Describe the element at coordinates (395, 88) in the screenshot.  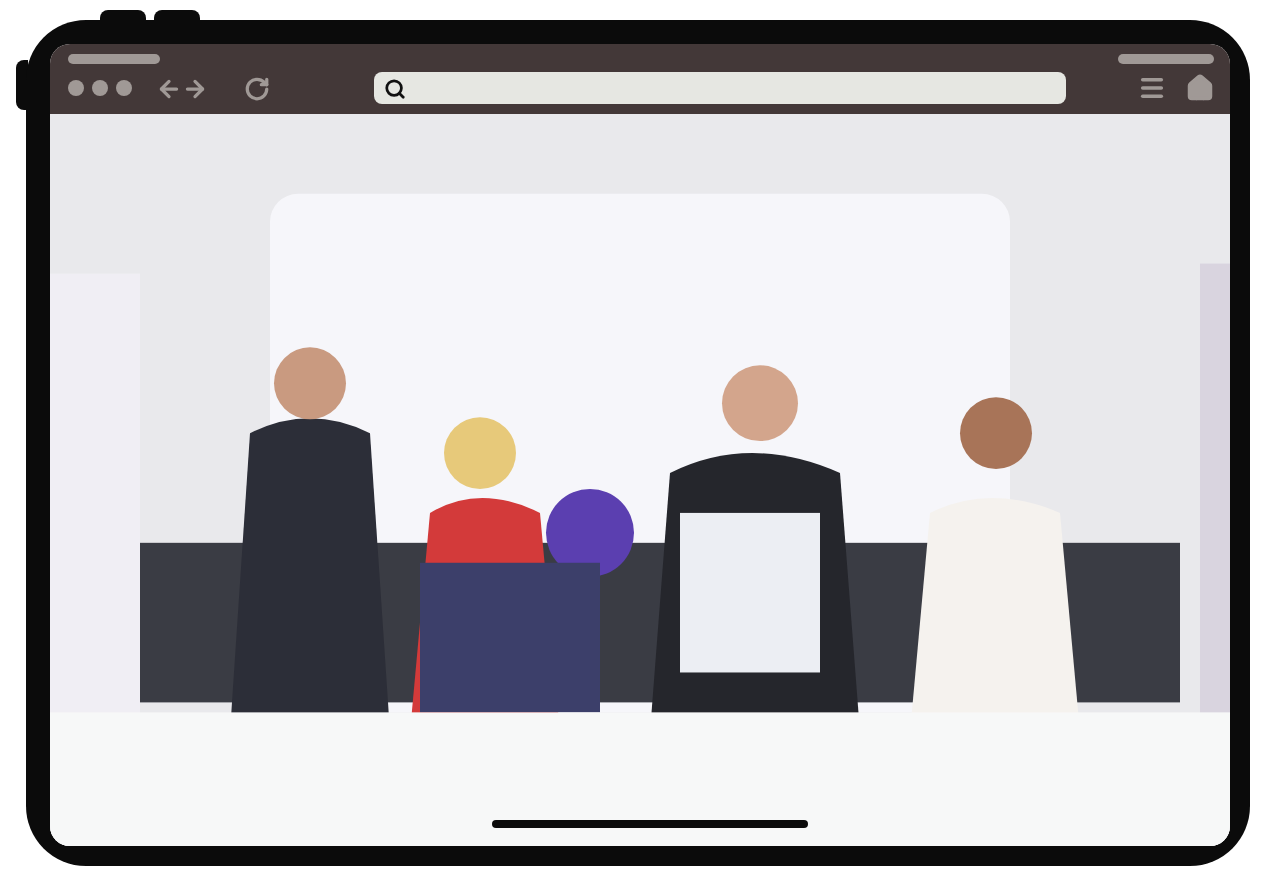
I see `search-icon` at that location.